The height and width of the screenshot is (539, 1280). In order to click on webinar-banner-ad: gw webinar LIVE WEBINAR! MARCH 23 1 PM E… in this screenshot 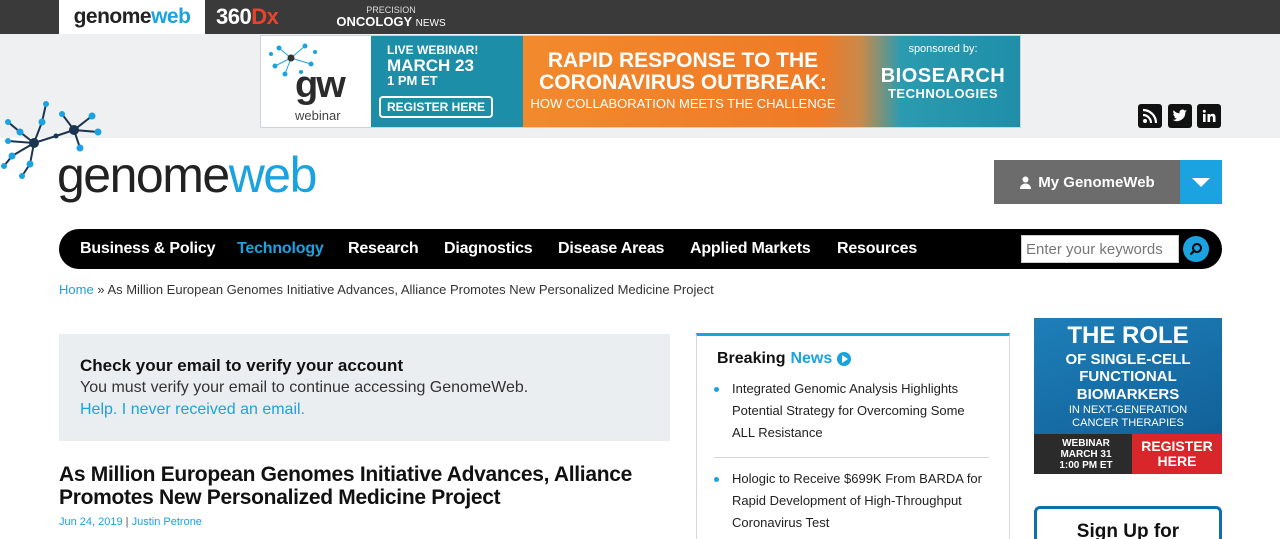, I will do `click(640, 81)`.